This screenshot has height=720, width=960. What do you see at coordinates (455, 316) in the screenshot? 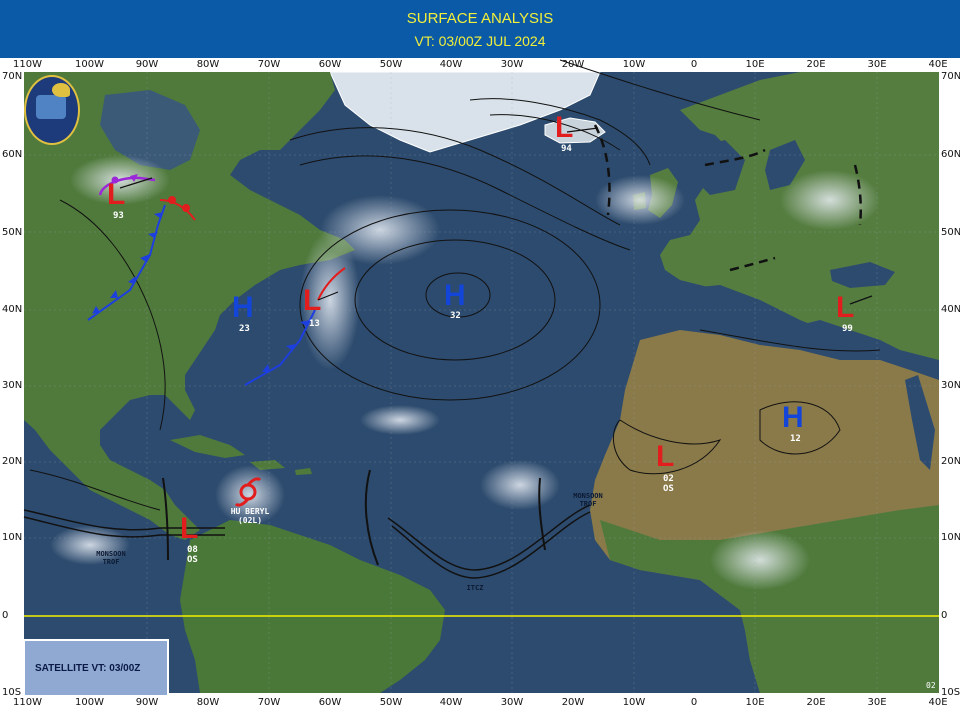
I see `pressure-value: 32` at bounding box center [455, 316].